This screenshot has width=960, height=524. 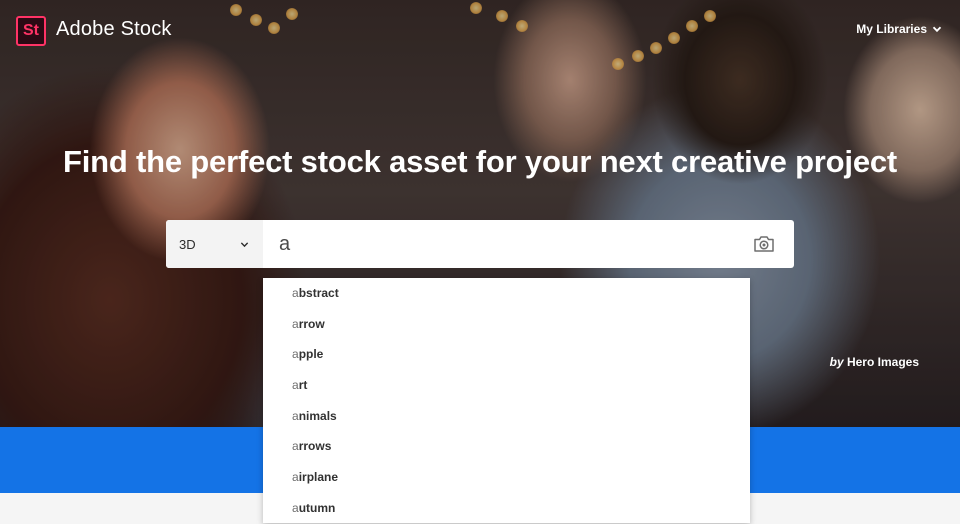 I want to click on camera-icon, so click(x=764, y=244).